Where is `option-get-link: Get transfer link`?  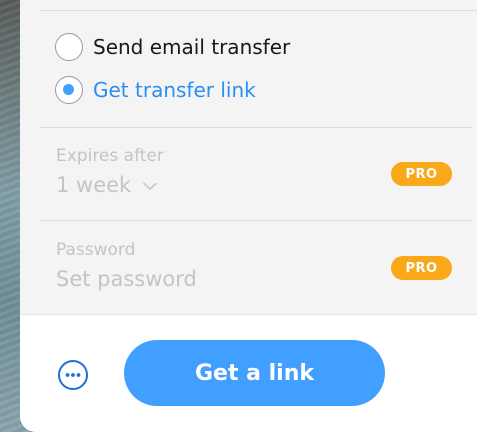
option-get-link: Get transfer link is located at coordinates (155, 90).